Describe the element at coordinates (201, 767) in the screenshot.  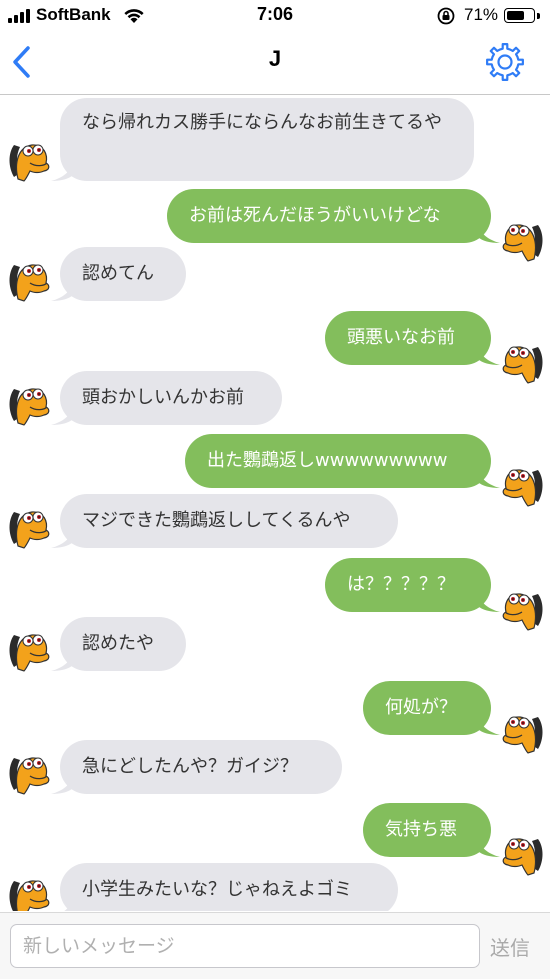
I see `message-bubble: 急にどしたんや？ガイジ？` at that location.